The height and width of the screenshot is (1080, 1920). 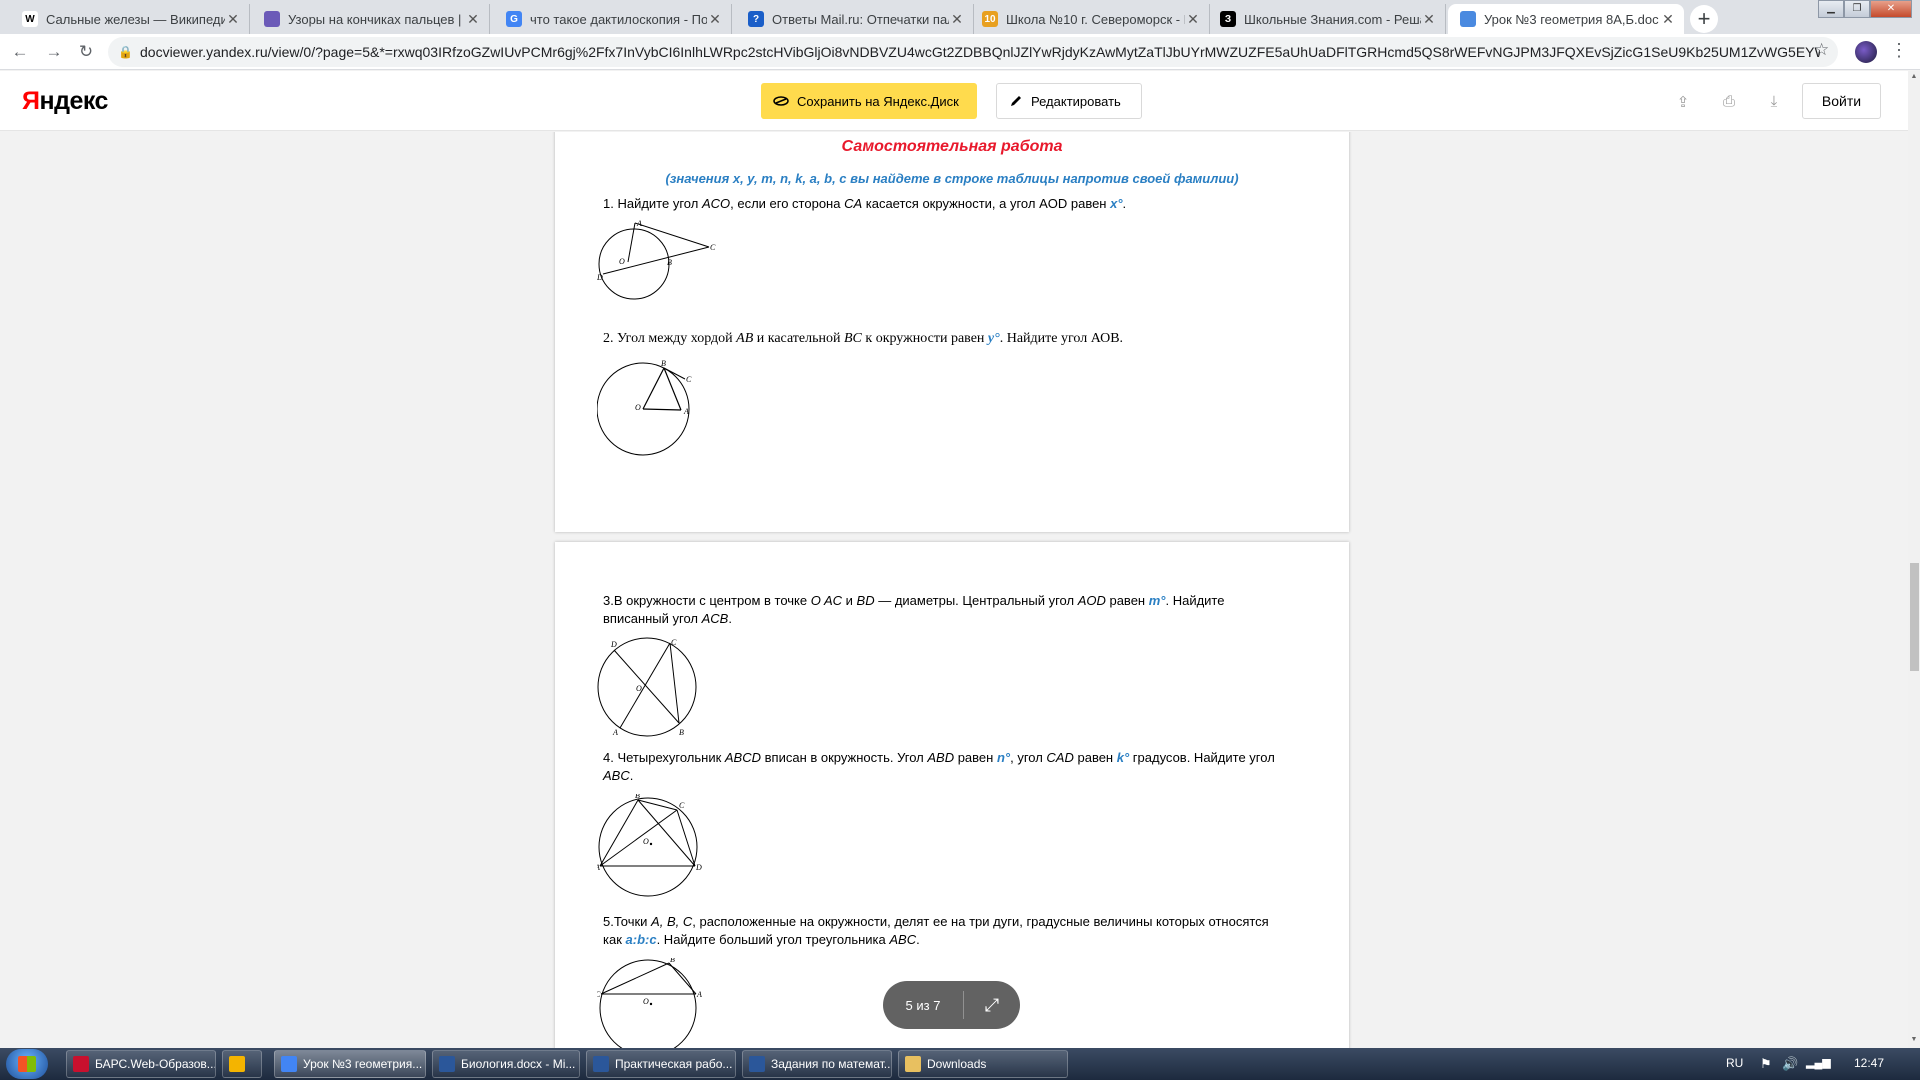 What do you see at coordinates (1818, 1062) in the screenshot?
I see `network-icon: ▂▄▆` at bounding box center [1818, 1062].